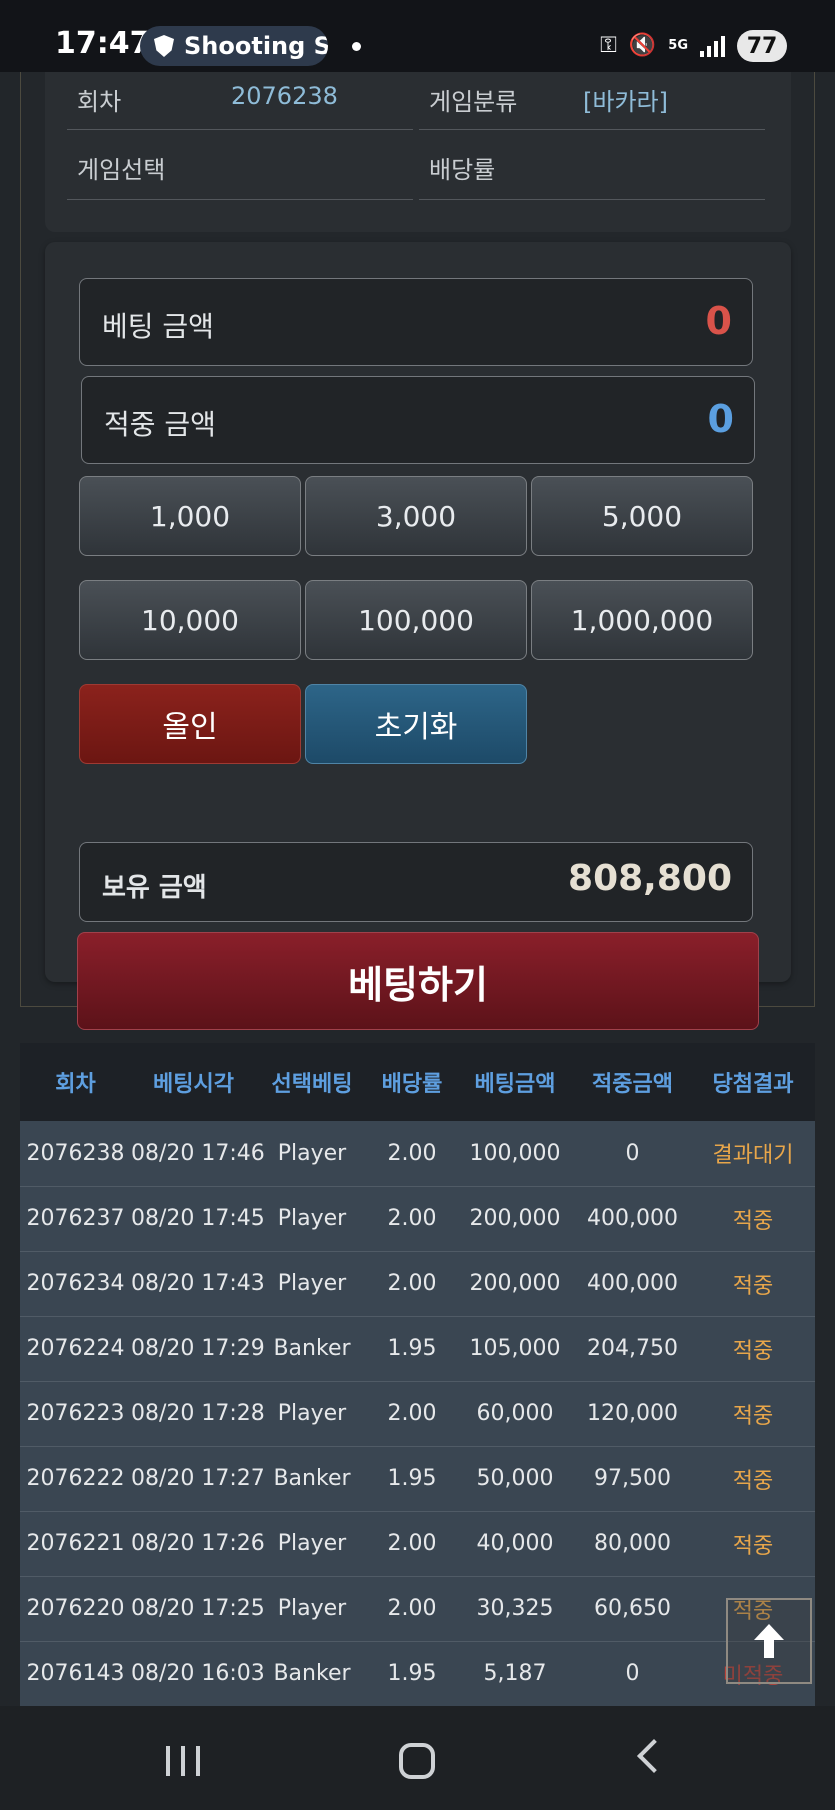 The width and height of the screenshot is (835, 1810). I want to click on balance-label: 보유 금액, so click(154, 888).